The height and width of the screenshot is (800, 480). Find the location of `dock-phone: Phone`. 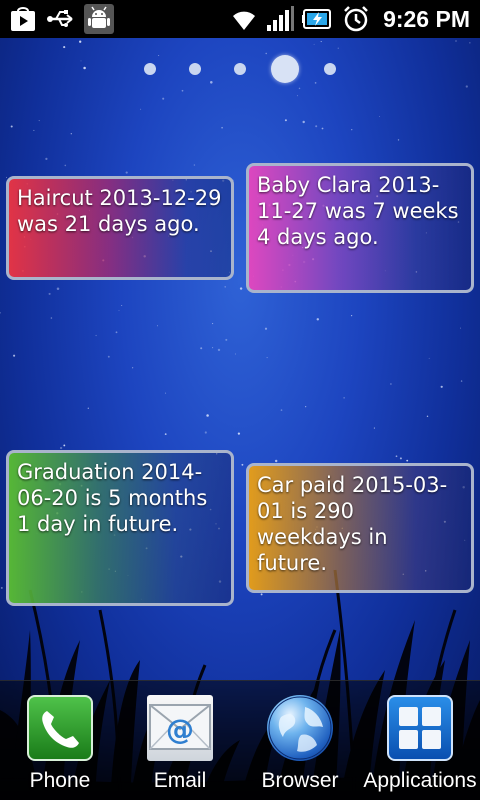

dock-phone: Phone is located at coordinates (60, 744).